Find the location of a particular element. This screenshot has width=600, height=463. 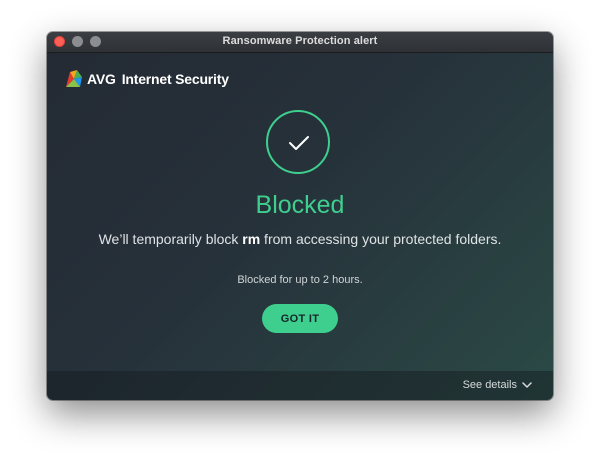

got-it-button: GOT IT is located at coordinates (300, 318).